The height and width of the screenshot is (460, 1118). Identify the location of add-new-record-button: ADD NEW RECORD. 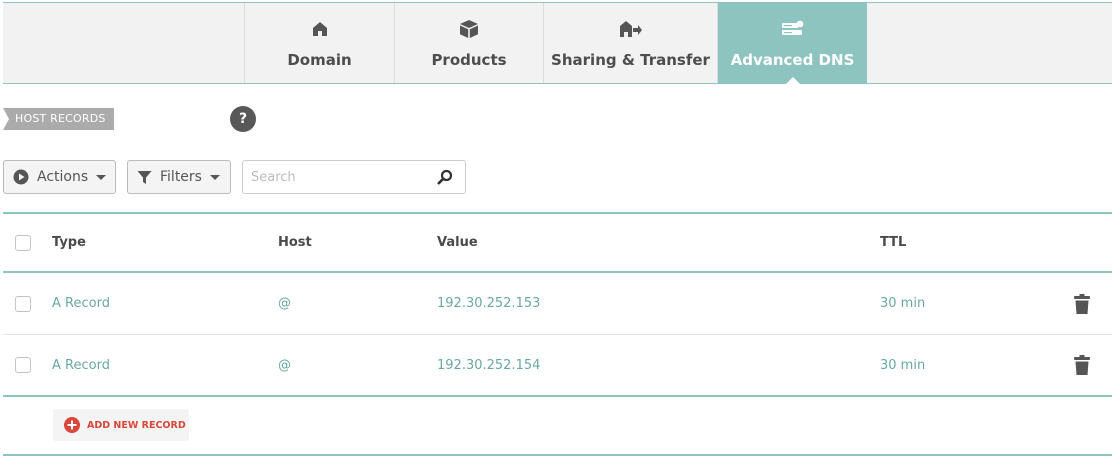
(121, 425).